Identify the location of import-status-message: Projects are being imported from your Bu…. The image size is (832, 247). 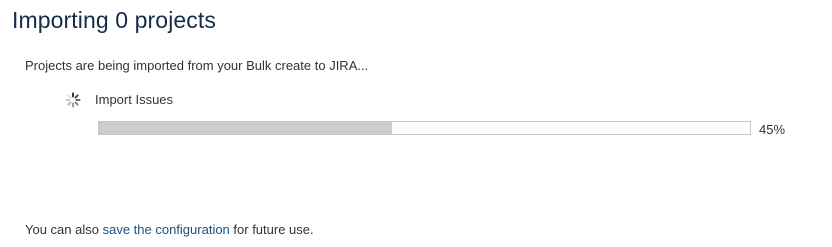
(197, 65).